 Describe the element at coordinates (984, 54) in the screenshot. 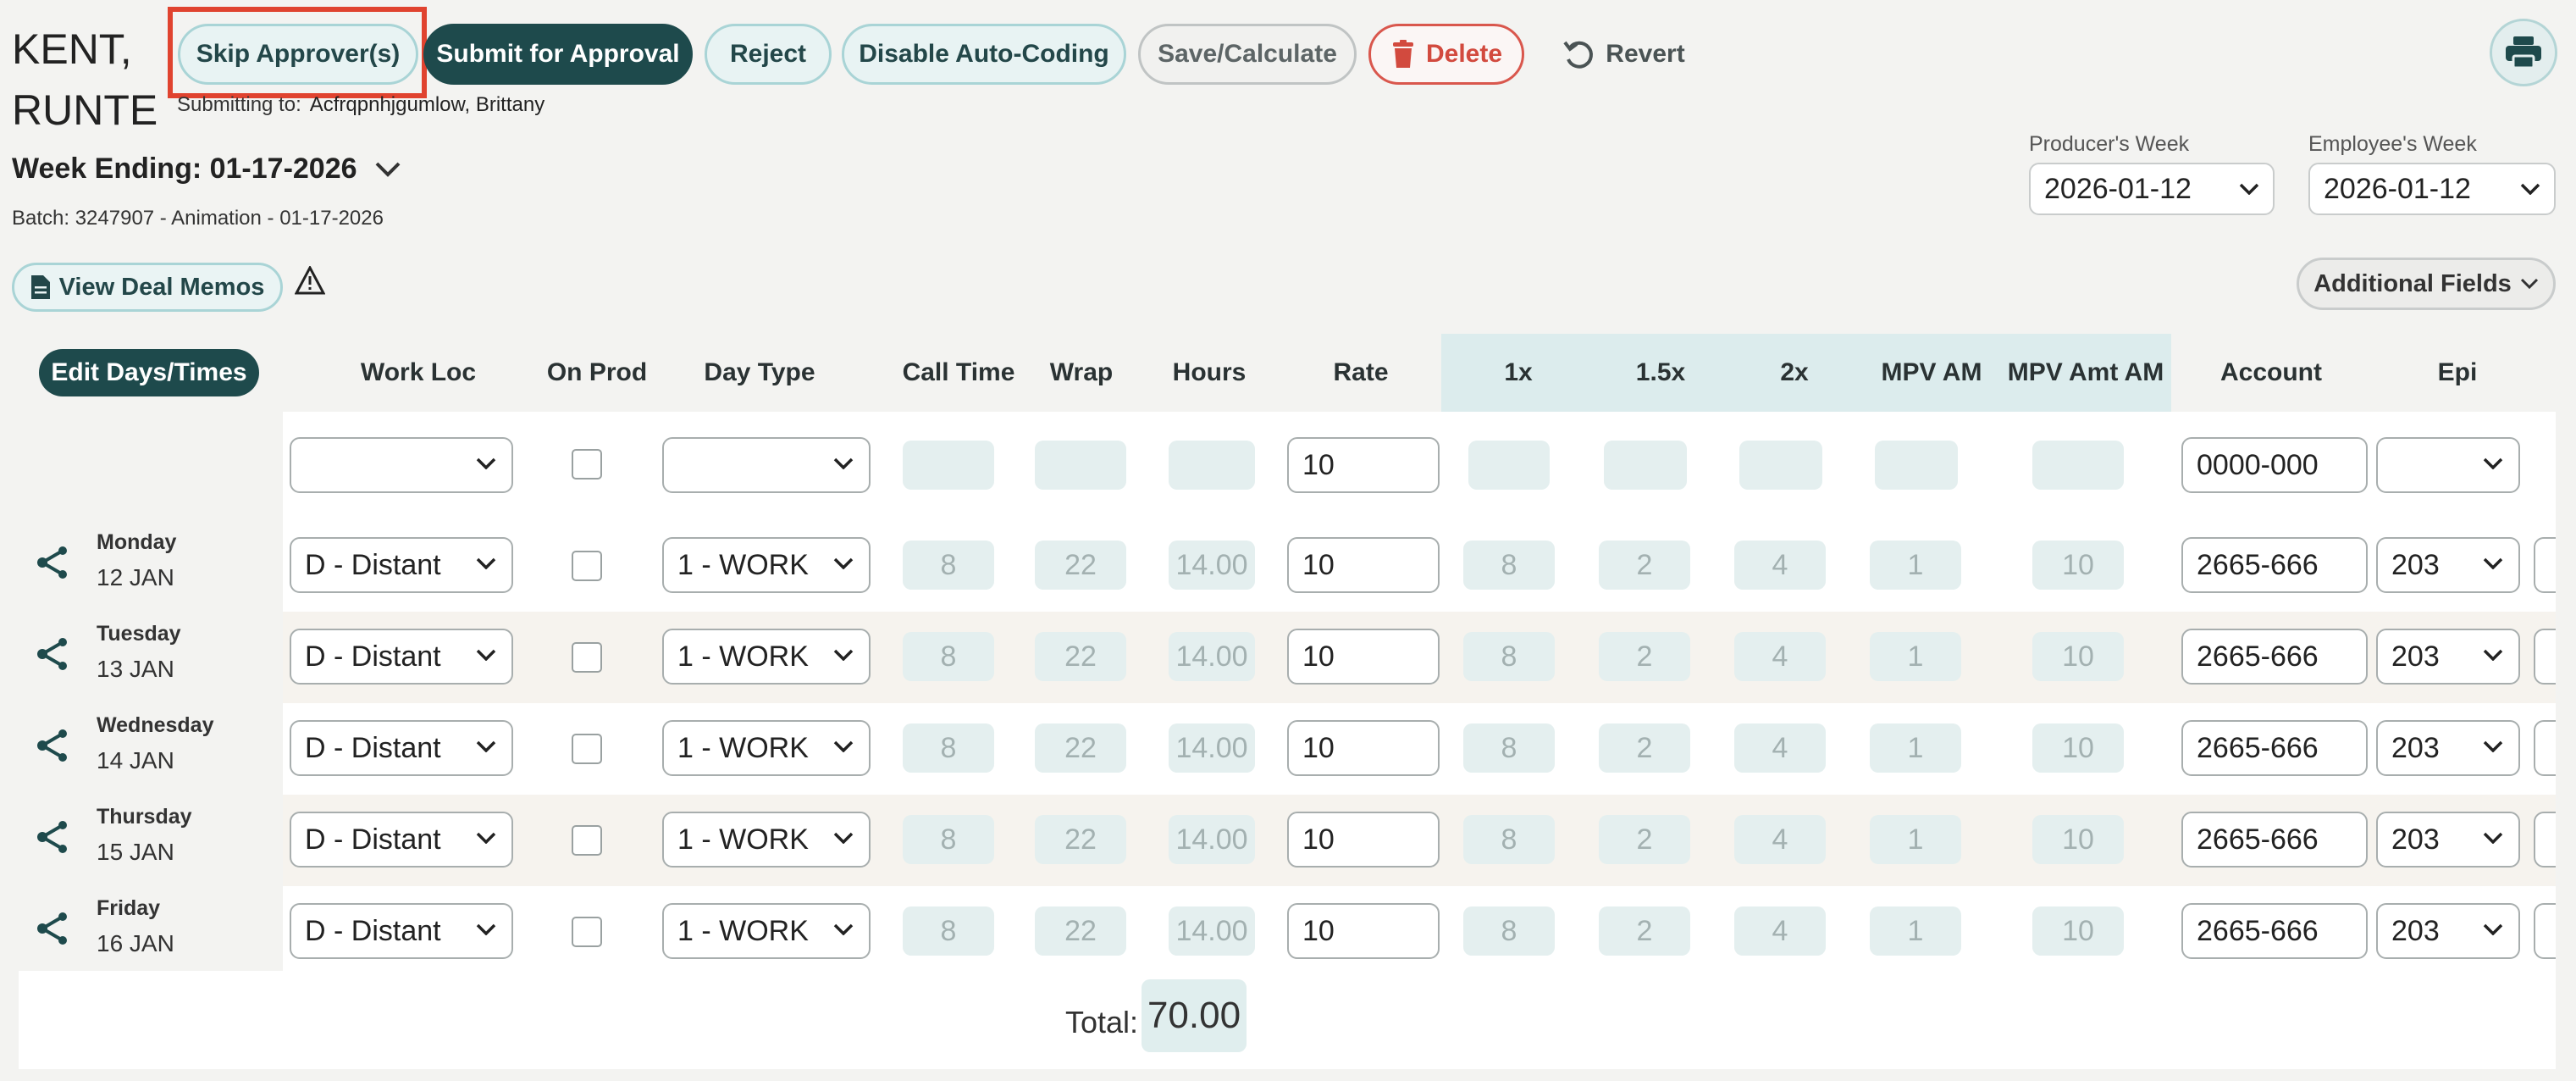

I see `disable-auto-coding-button: Disable Auto-Coding` at that location.